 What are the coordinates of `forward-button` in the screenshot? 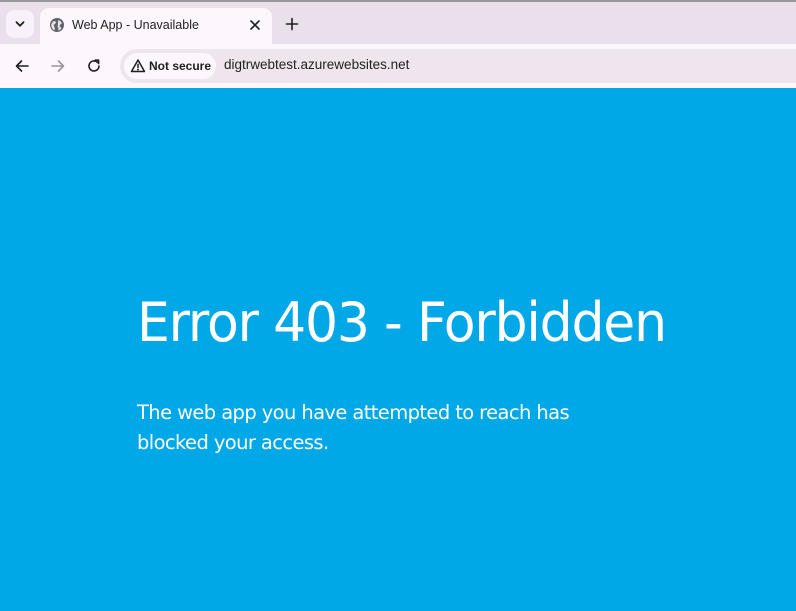 It's located at (58, 66).